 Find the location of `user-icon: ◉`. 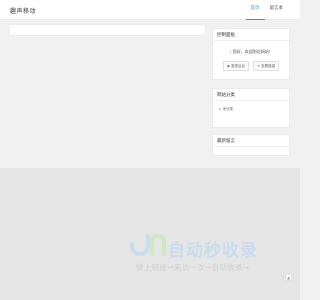

user-icon: ◉ is located at coordinates (228, 65).